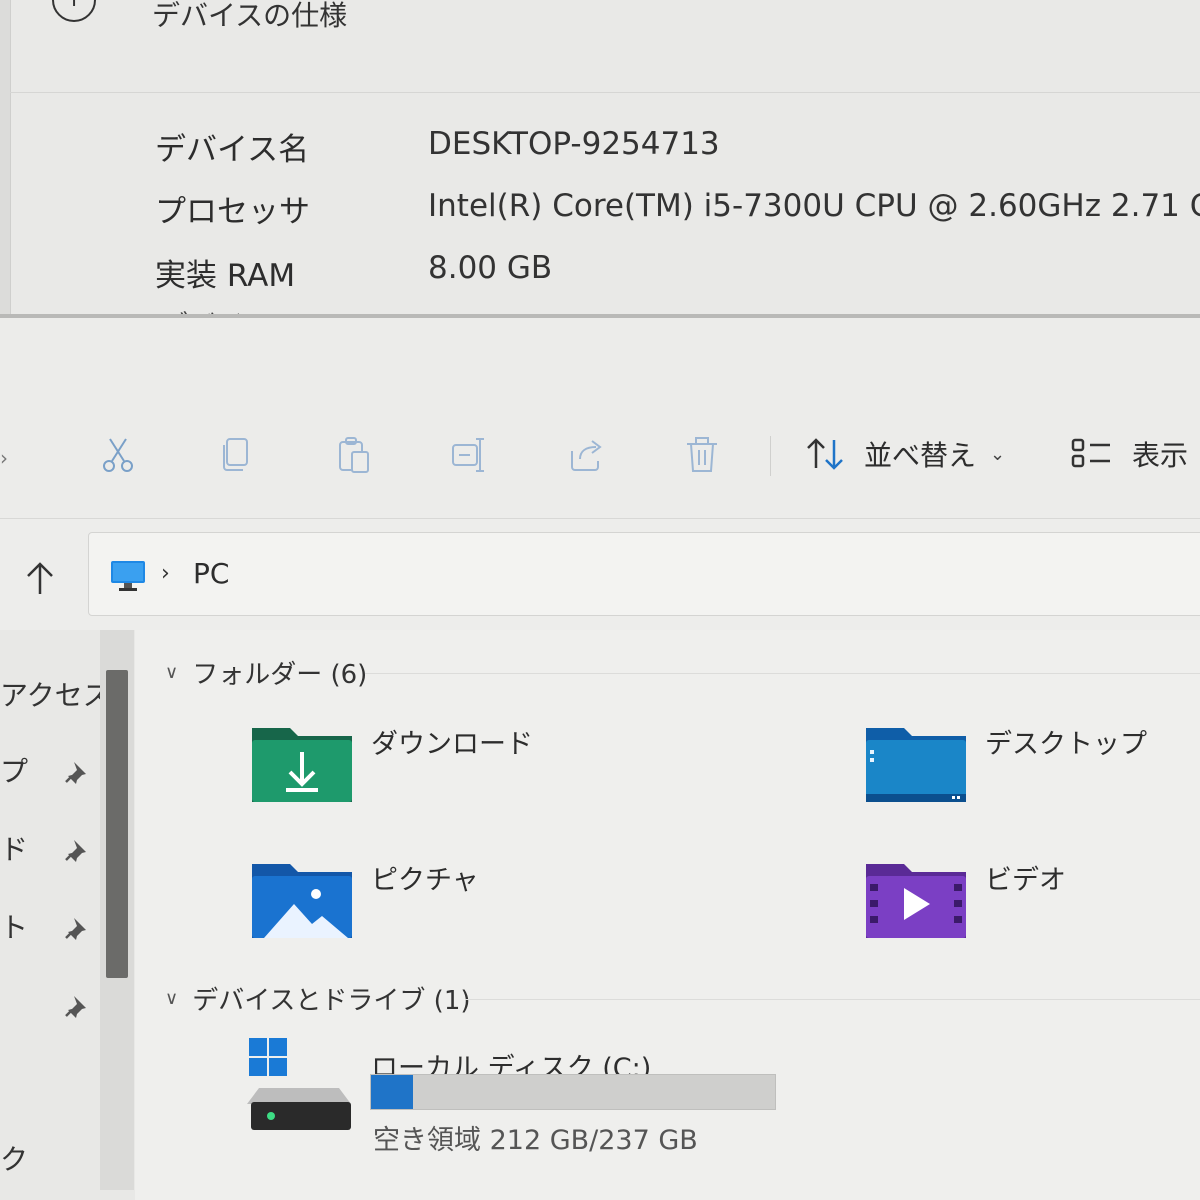 Image resolution: width=1200 pixels, height=1200 pixels. I want to click on share-button, so click(586, 455).